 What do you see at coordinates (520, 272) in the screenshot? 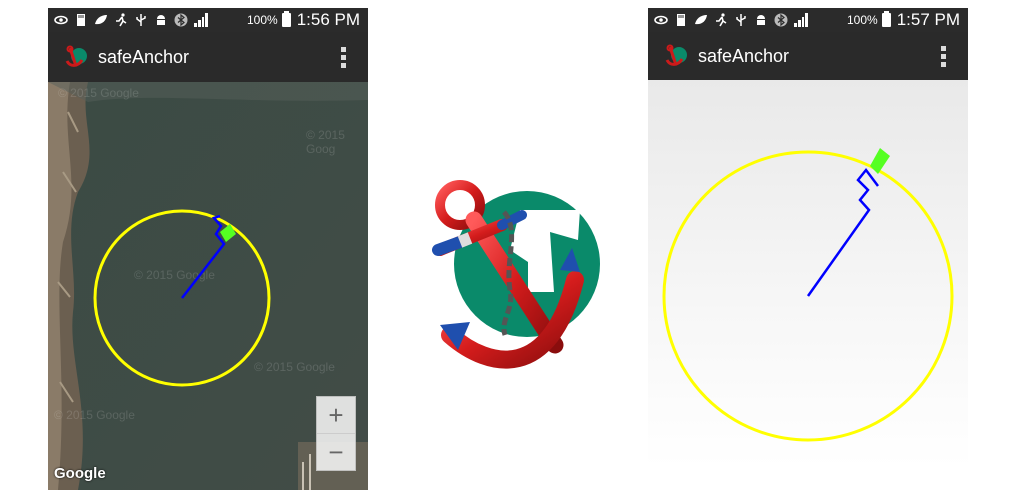
I see `safeanchor-logo-icon` at bounding box center [520, 272].